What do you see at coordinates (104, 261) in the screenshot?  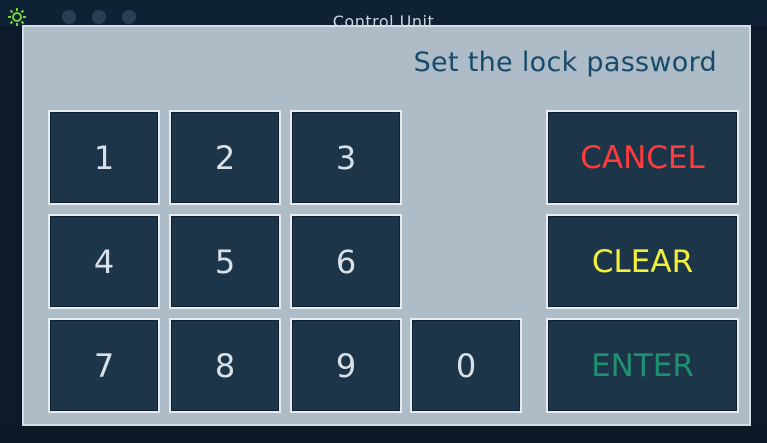 I see `keypad-key-4: 4` at bounding box center [104, 261].